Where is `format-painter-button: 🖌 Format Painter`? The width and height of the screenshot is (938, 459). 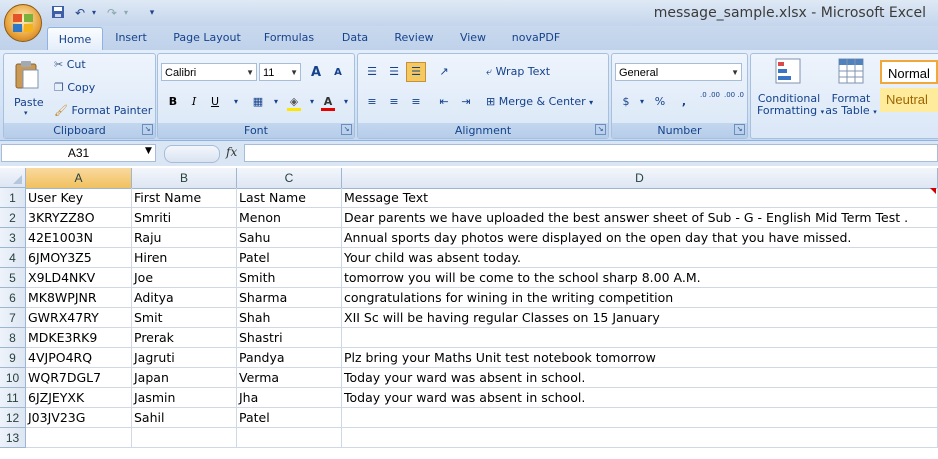
format-painter-button: 🖌 Format Painter is located at coordinates (103, 110).